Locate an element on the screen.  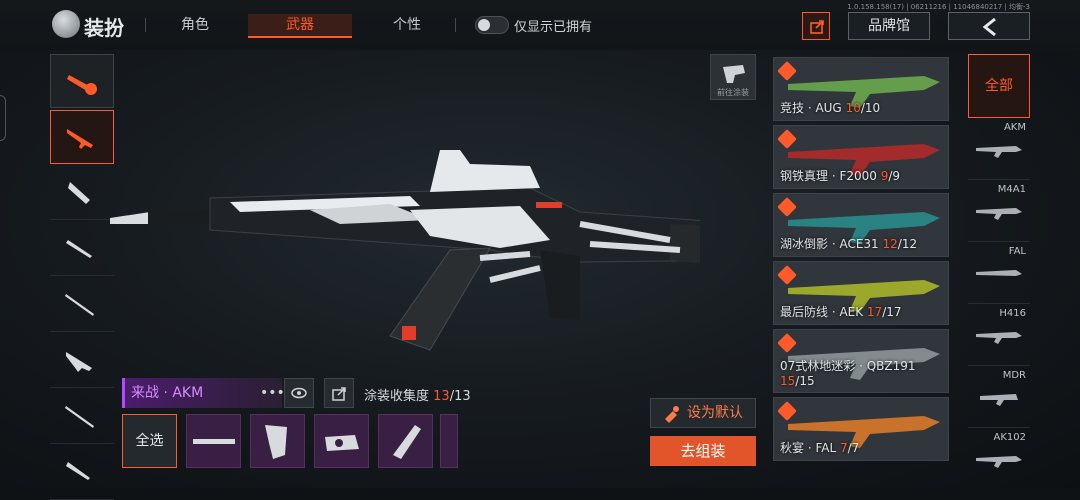
tab-personality: 个性 is located at coordinates (407, 26).